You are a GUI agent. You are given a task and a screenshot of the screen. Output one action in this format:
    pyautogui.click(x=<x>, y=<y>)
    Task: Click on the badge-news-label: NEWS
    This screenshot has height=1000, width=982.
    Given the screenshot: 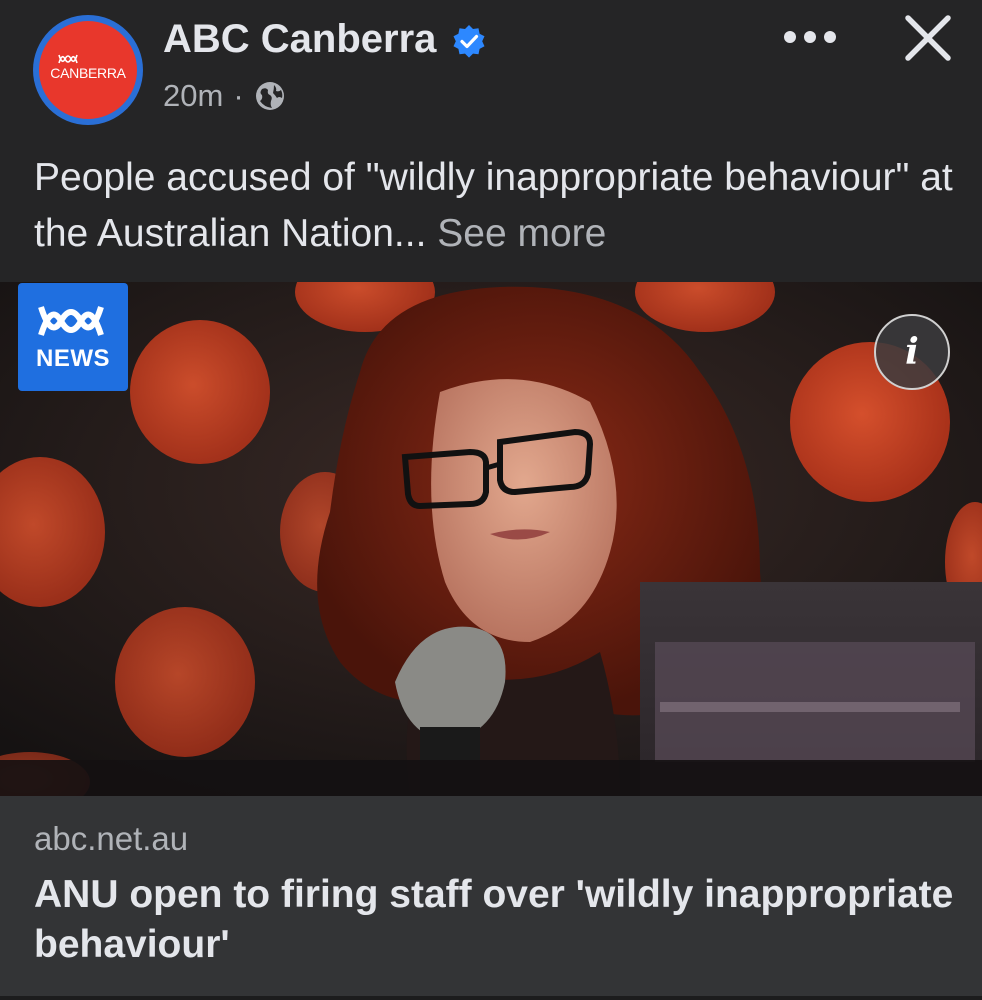 What is the action you would take?
    pyautogui.click(x=73, y=358)
    